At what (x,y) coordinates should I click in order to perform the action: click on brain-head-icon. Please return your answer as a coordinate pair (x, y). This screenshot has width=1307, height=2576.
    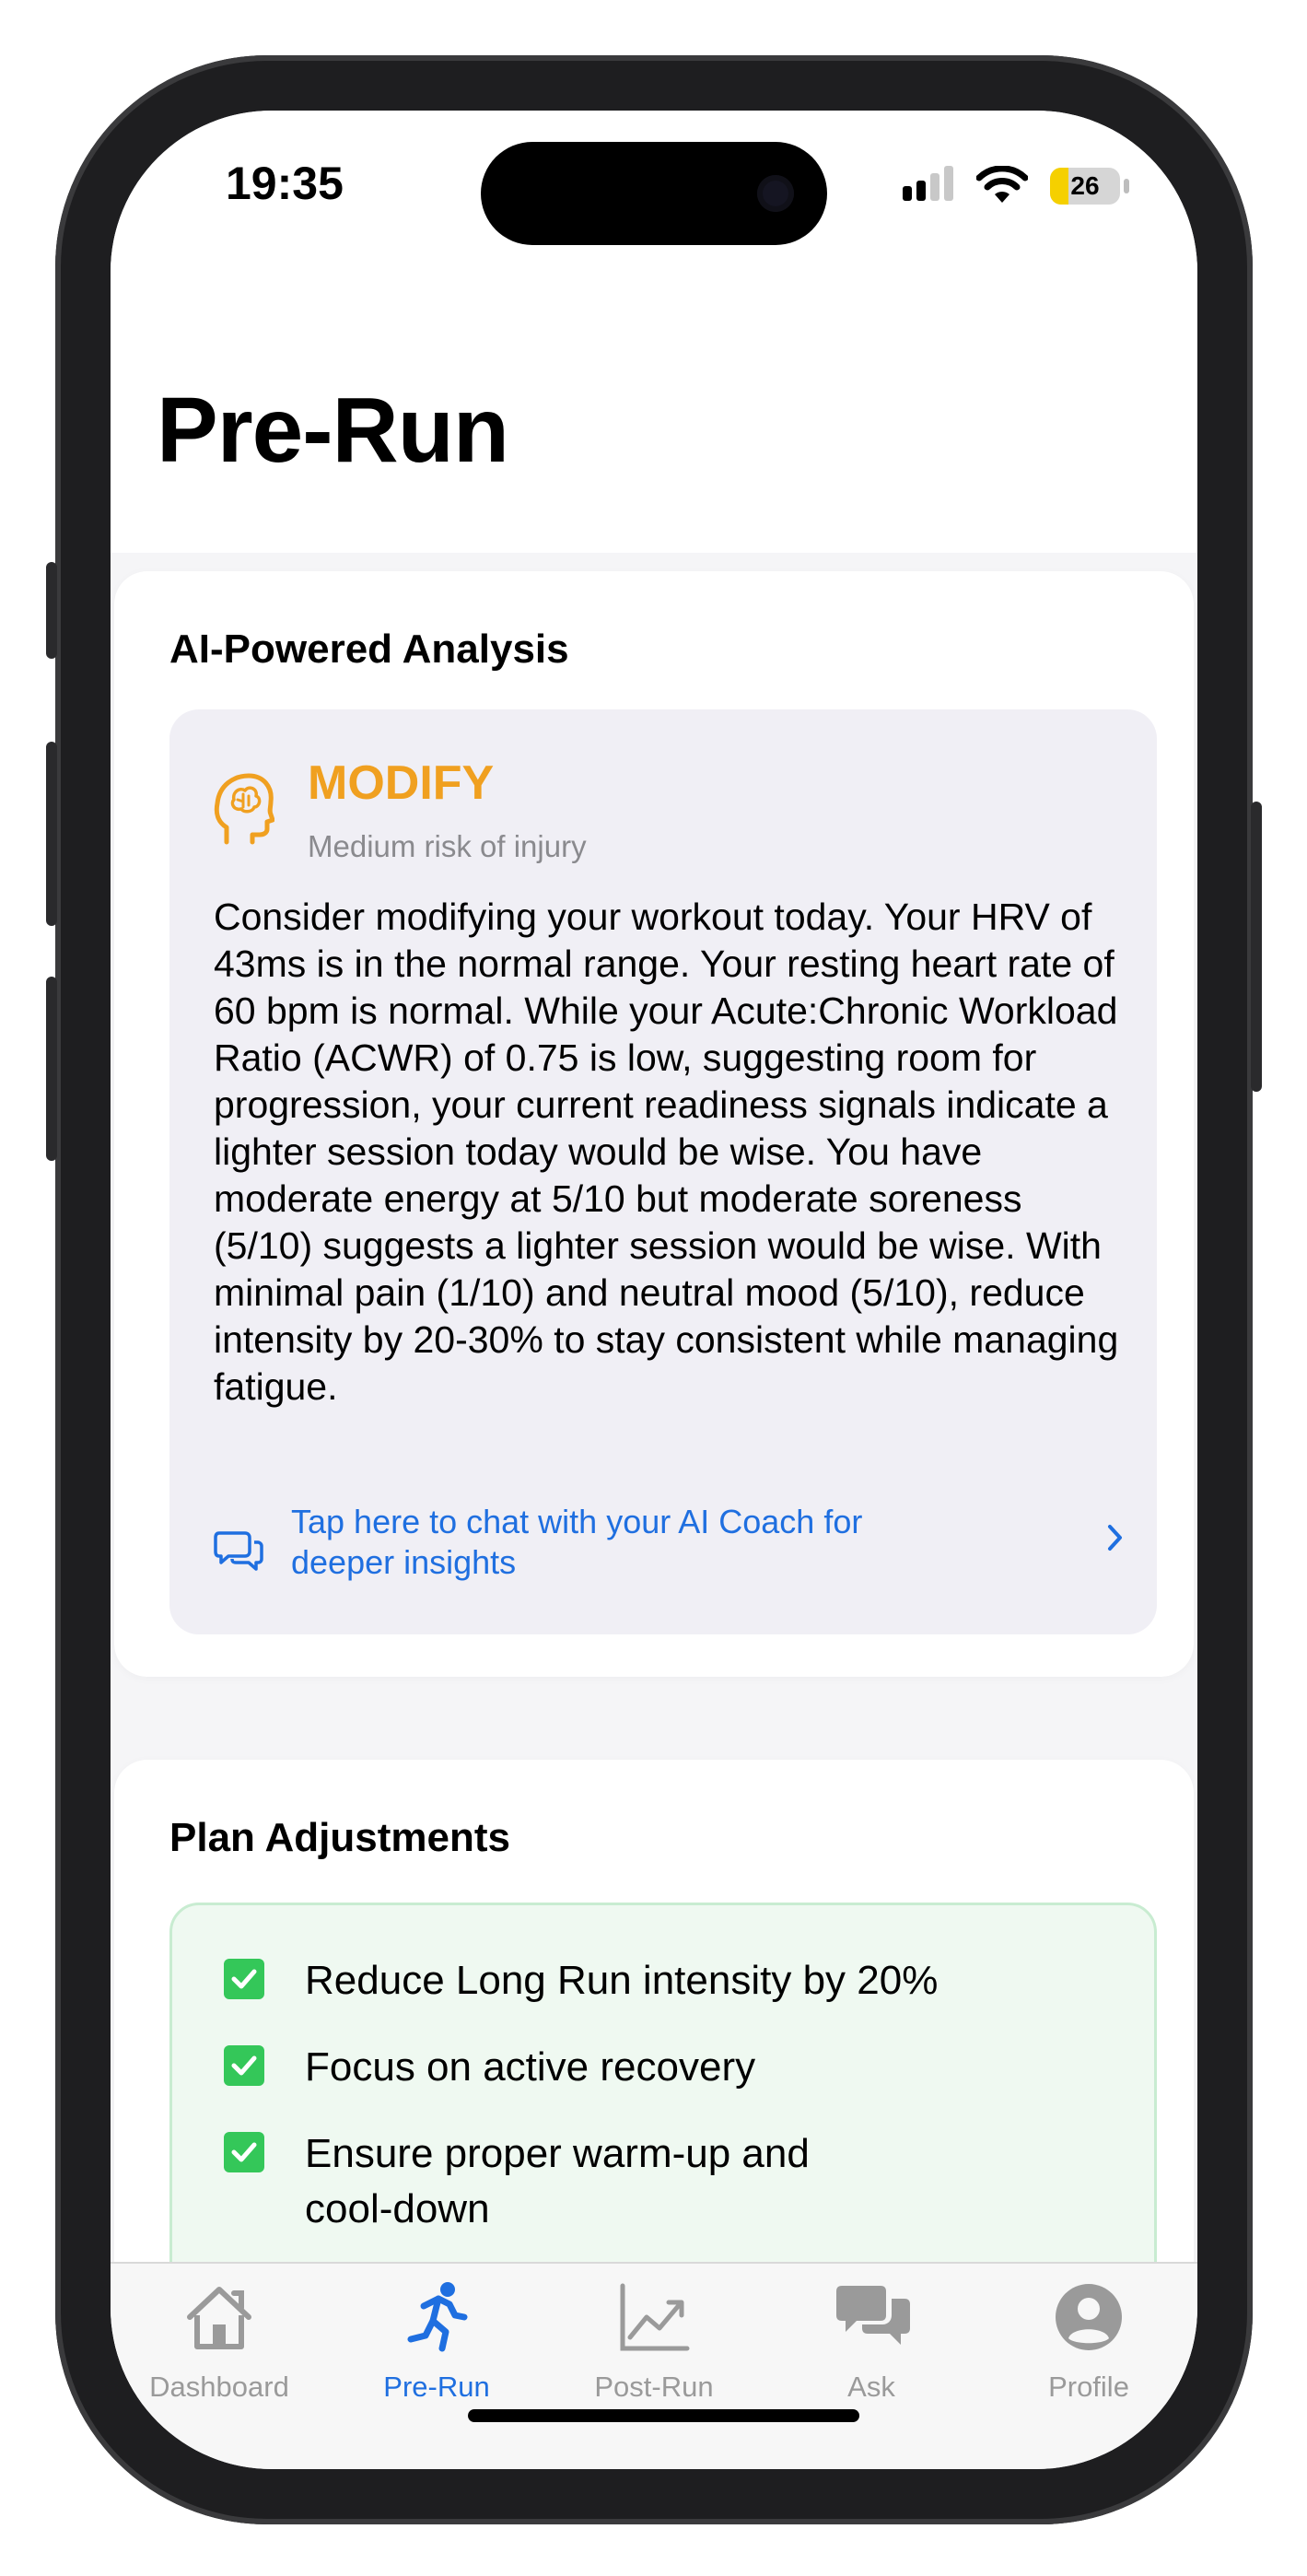
    Looking at the image, I should click on (244, 809).